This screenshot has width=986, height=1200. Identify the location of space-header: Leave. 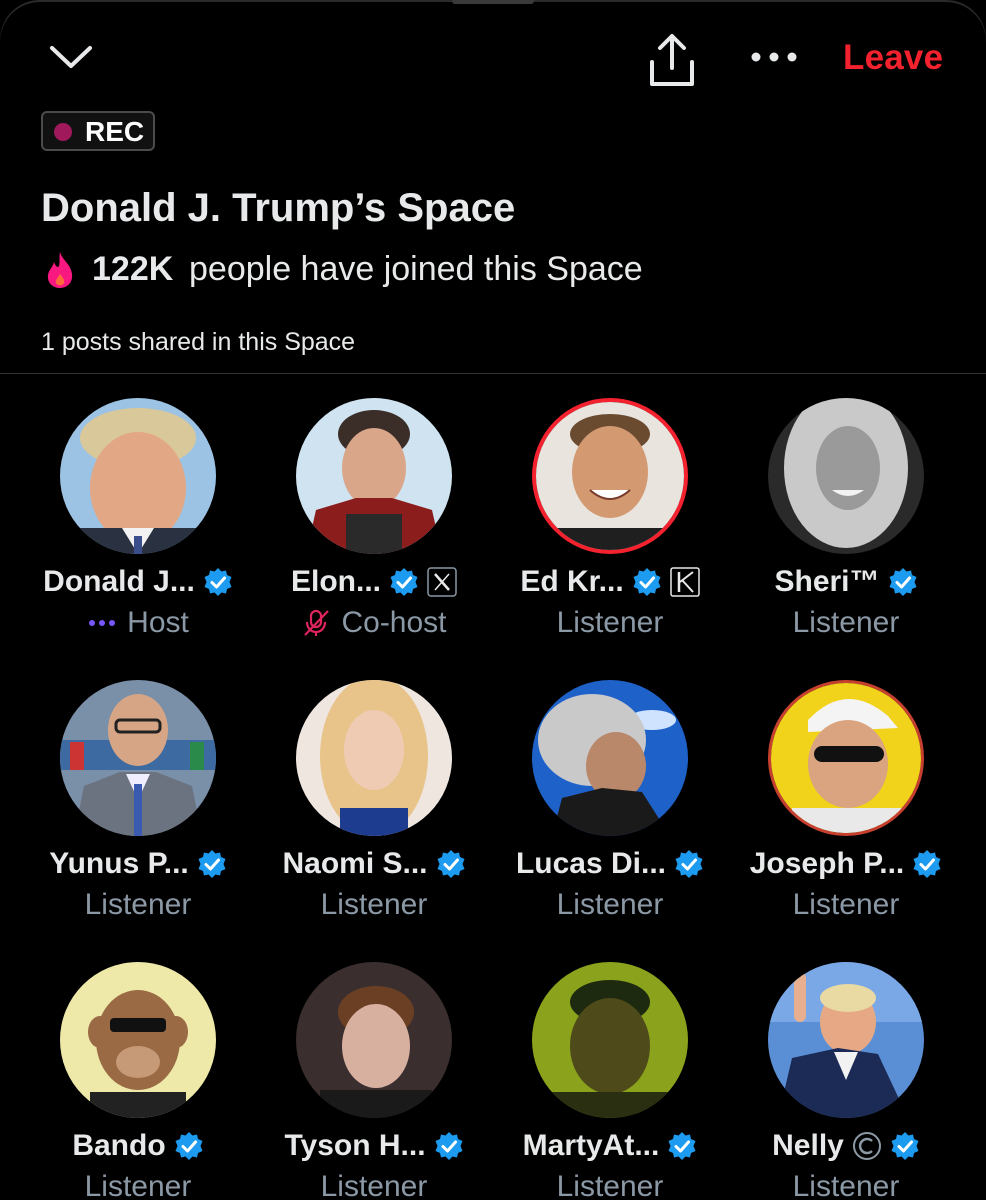
(493, 60).